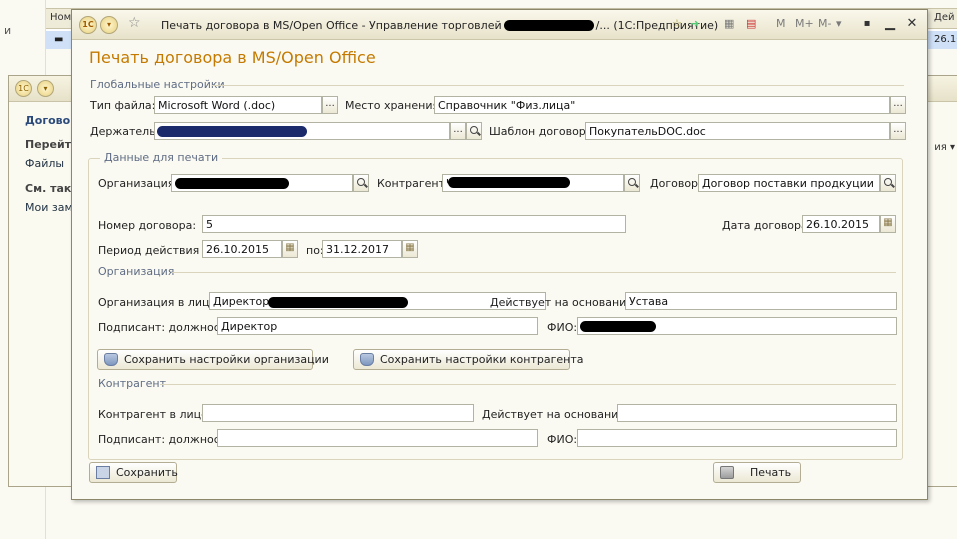  What do you see at coordinates (147, 472) in the screenshot?
I see `button-label: Сохранить` at bounding box center [147, 472].